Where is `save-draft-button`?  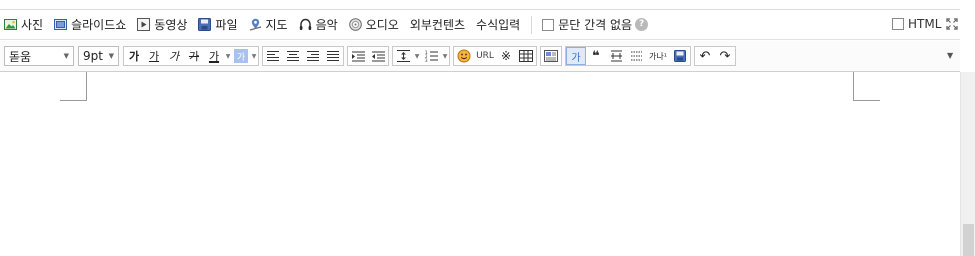 save-draft-button is located at coordinates (680, 56).